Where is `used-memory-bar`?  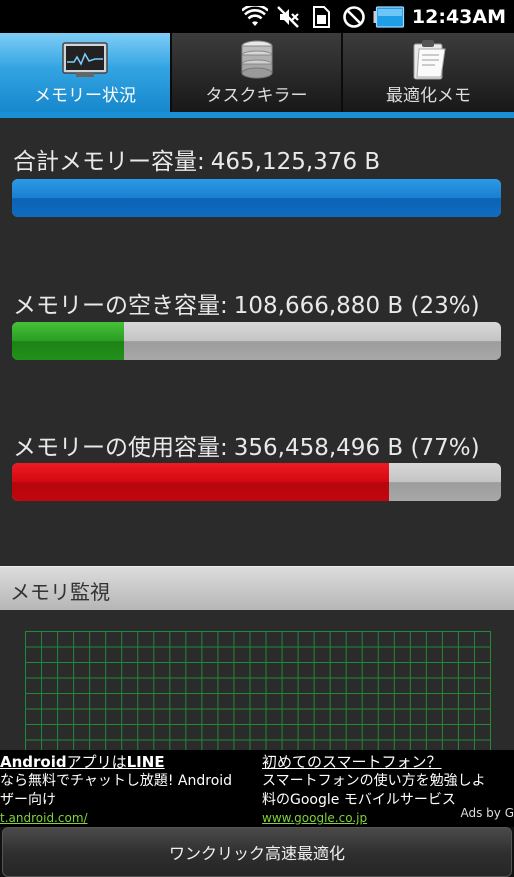
used-memory-bar is located at coordinates (256, 482).